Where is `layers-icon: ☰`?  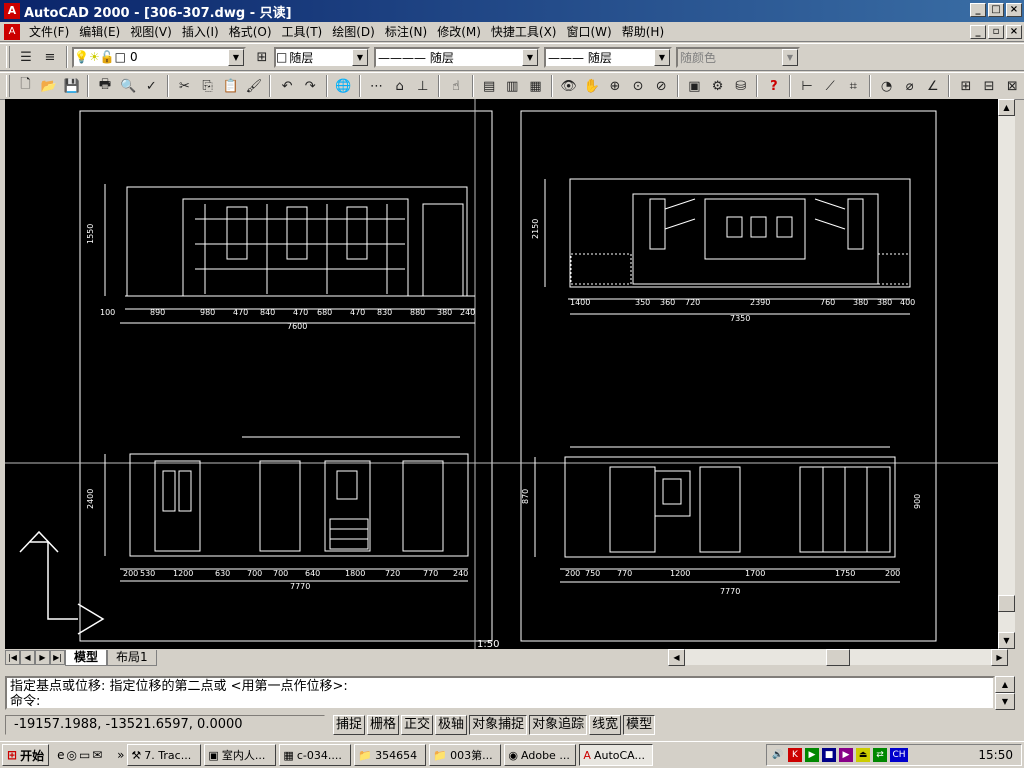
layers-icon: ☰ is located at coordinates (26, 57).